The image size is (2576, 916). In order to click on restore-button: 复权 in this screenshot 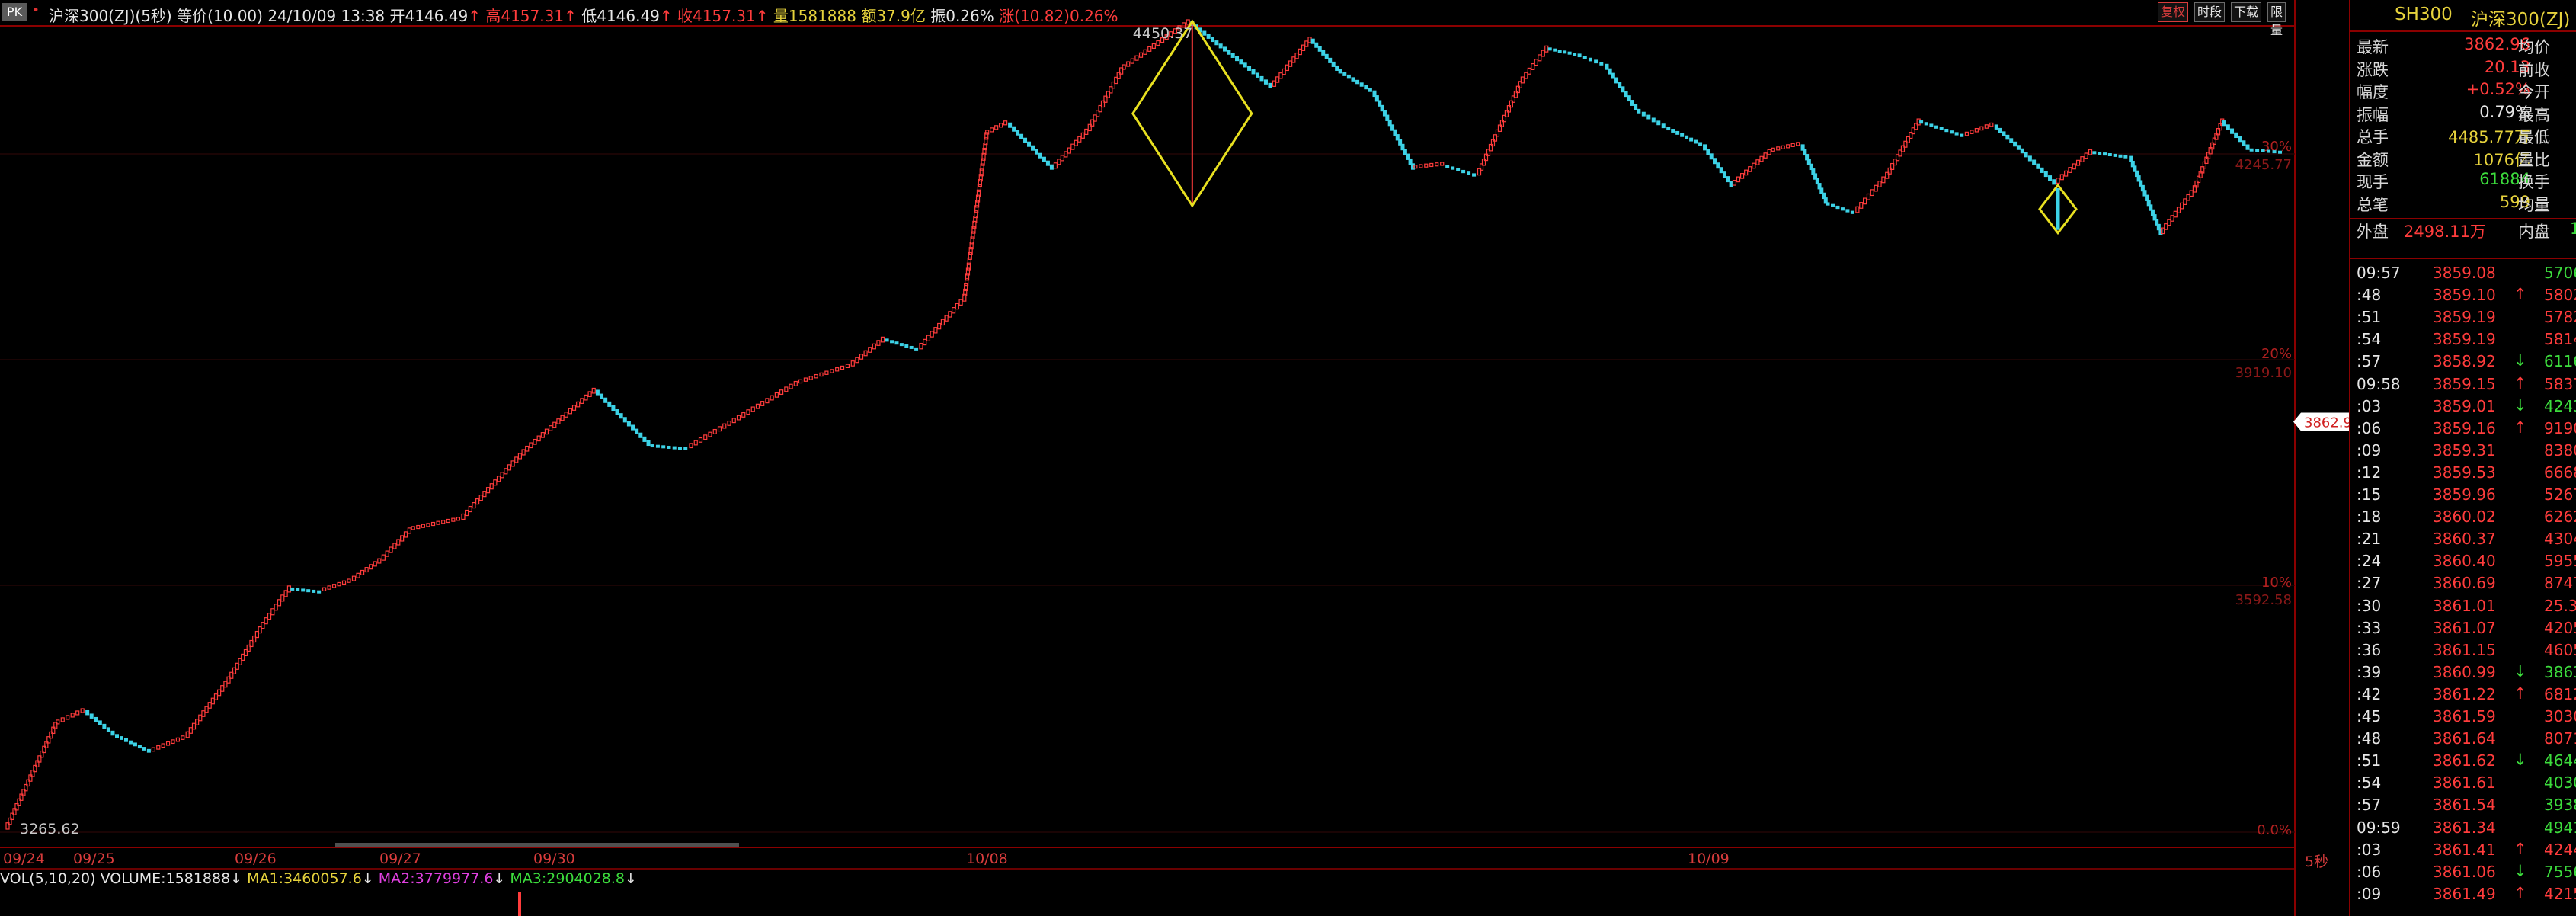, I will do `click(2173, 12)`.